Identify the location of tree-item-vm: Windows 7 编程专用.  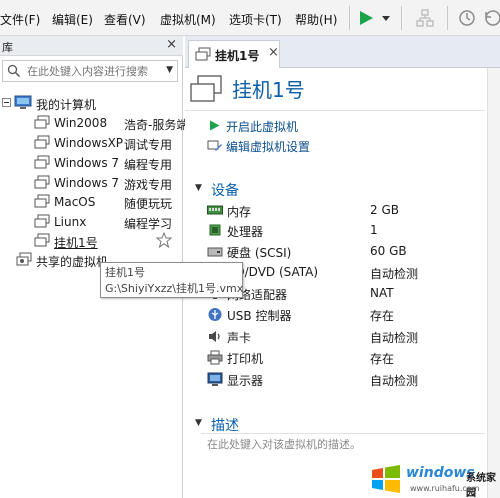
(91, 163).